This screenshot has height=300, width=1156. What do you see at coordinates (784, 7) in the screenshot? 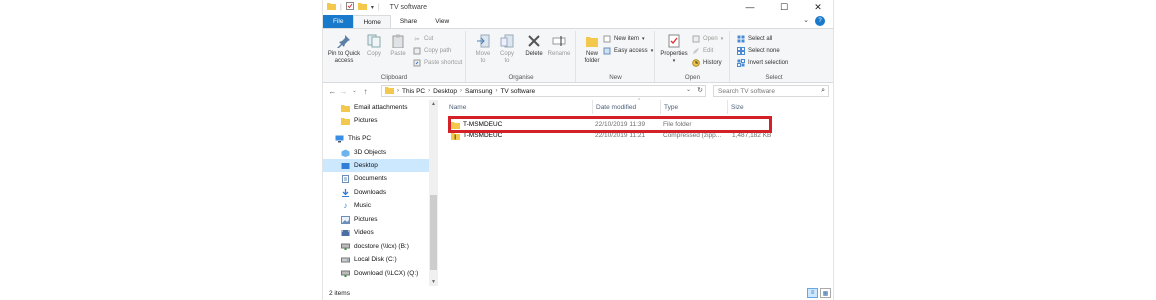
I see `maximize-button: ☐` at bounding box center [784, 7].